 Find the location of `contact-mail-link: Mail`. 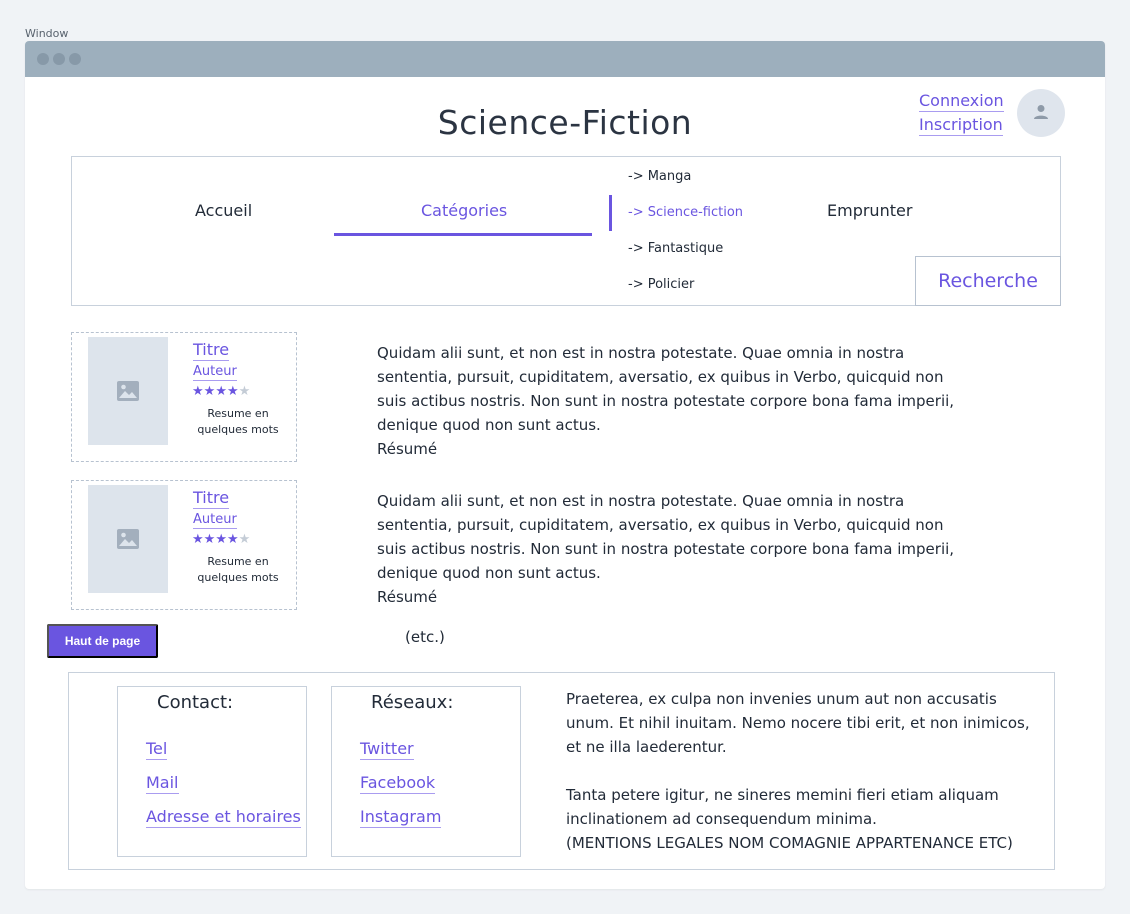

contact-mail-link: Mail is located at coordinates (162, 783).